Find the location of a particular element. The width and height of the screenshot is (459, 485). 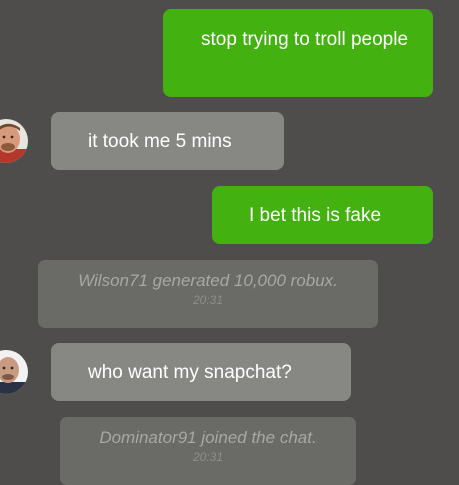

incoming-message: who want my snapchat? is located at coordinates (201, 372).